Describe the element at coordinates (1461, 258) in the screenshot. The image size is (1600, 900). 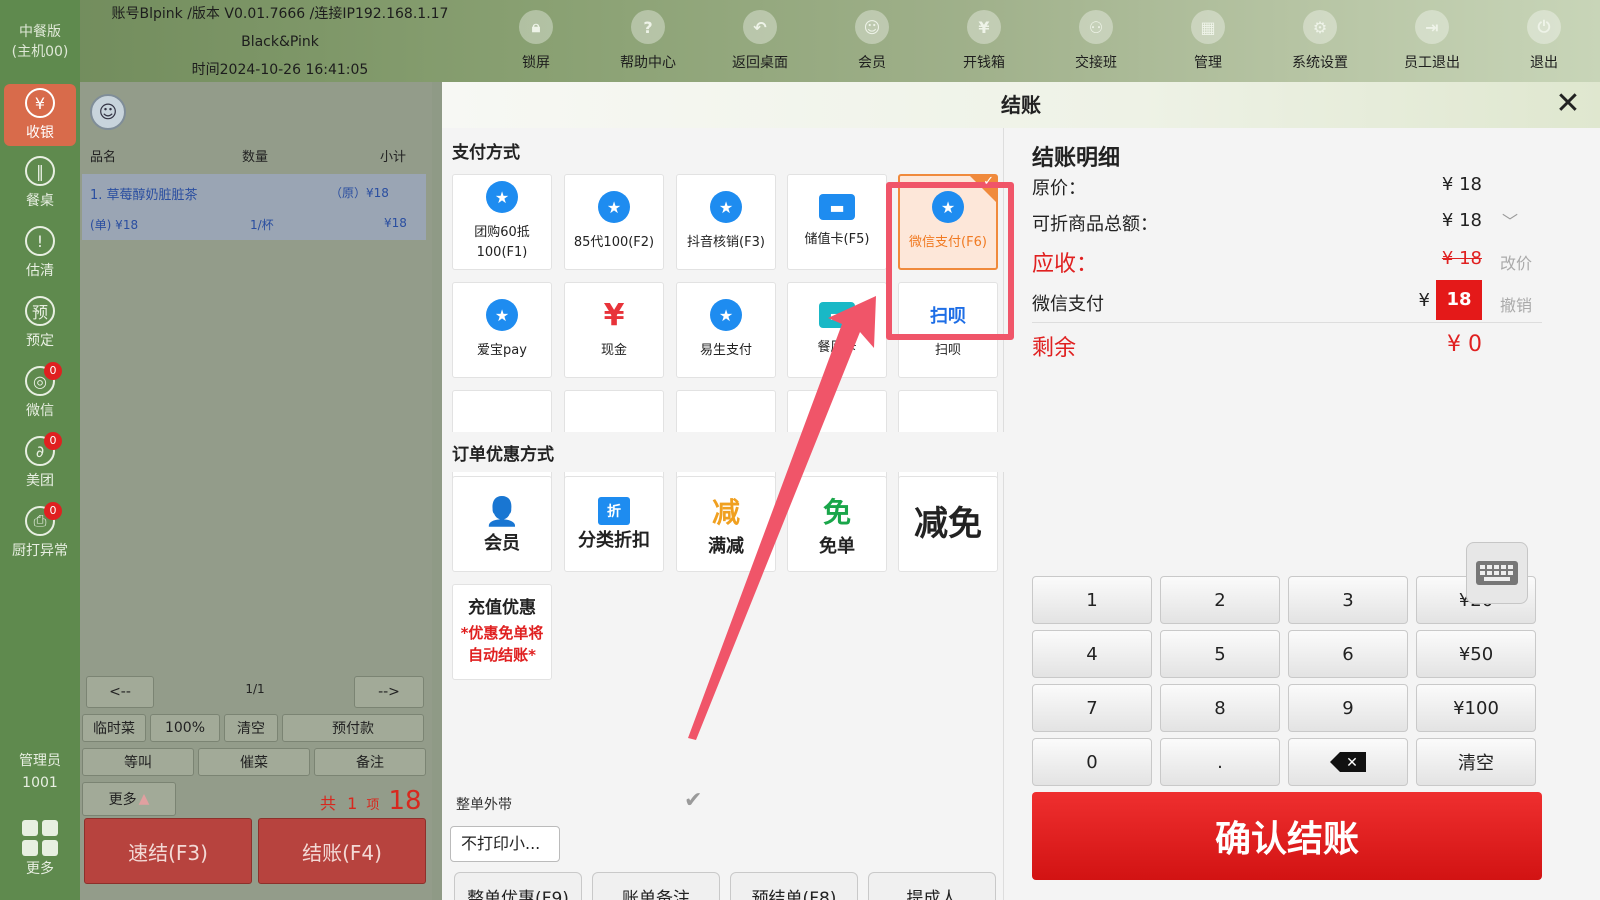
I see `receivable-value: ¥ 18` at that location.